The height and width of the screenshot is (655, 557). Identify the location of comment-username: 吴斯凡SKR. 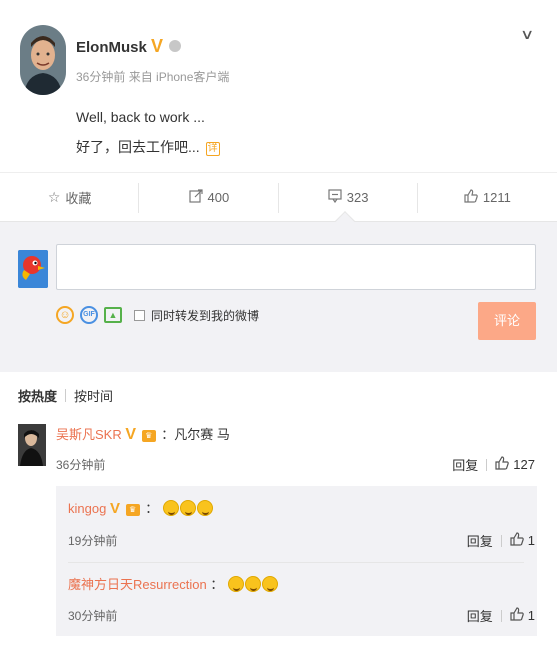
(89, 434).